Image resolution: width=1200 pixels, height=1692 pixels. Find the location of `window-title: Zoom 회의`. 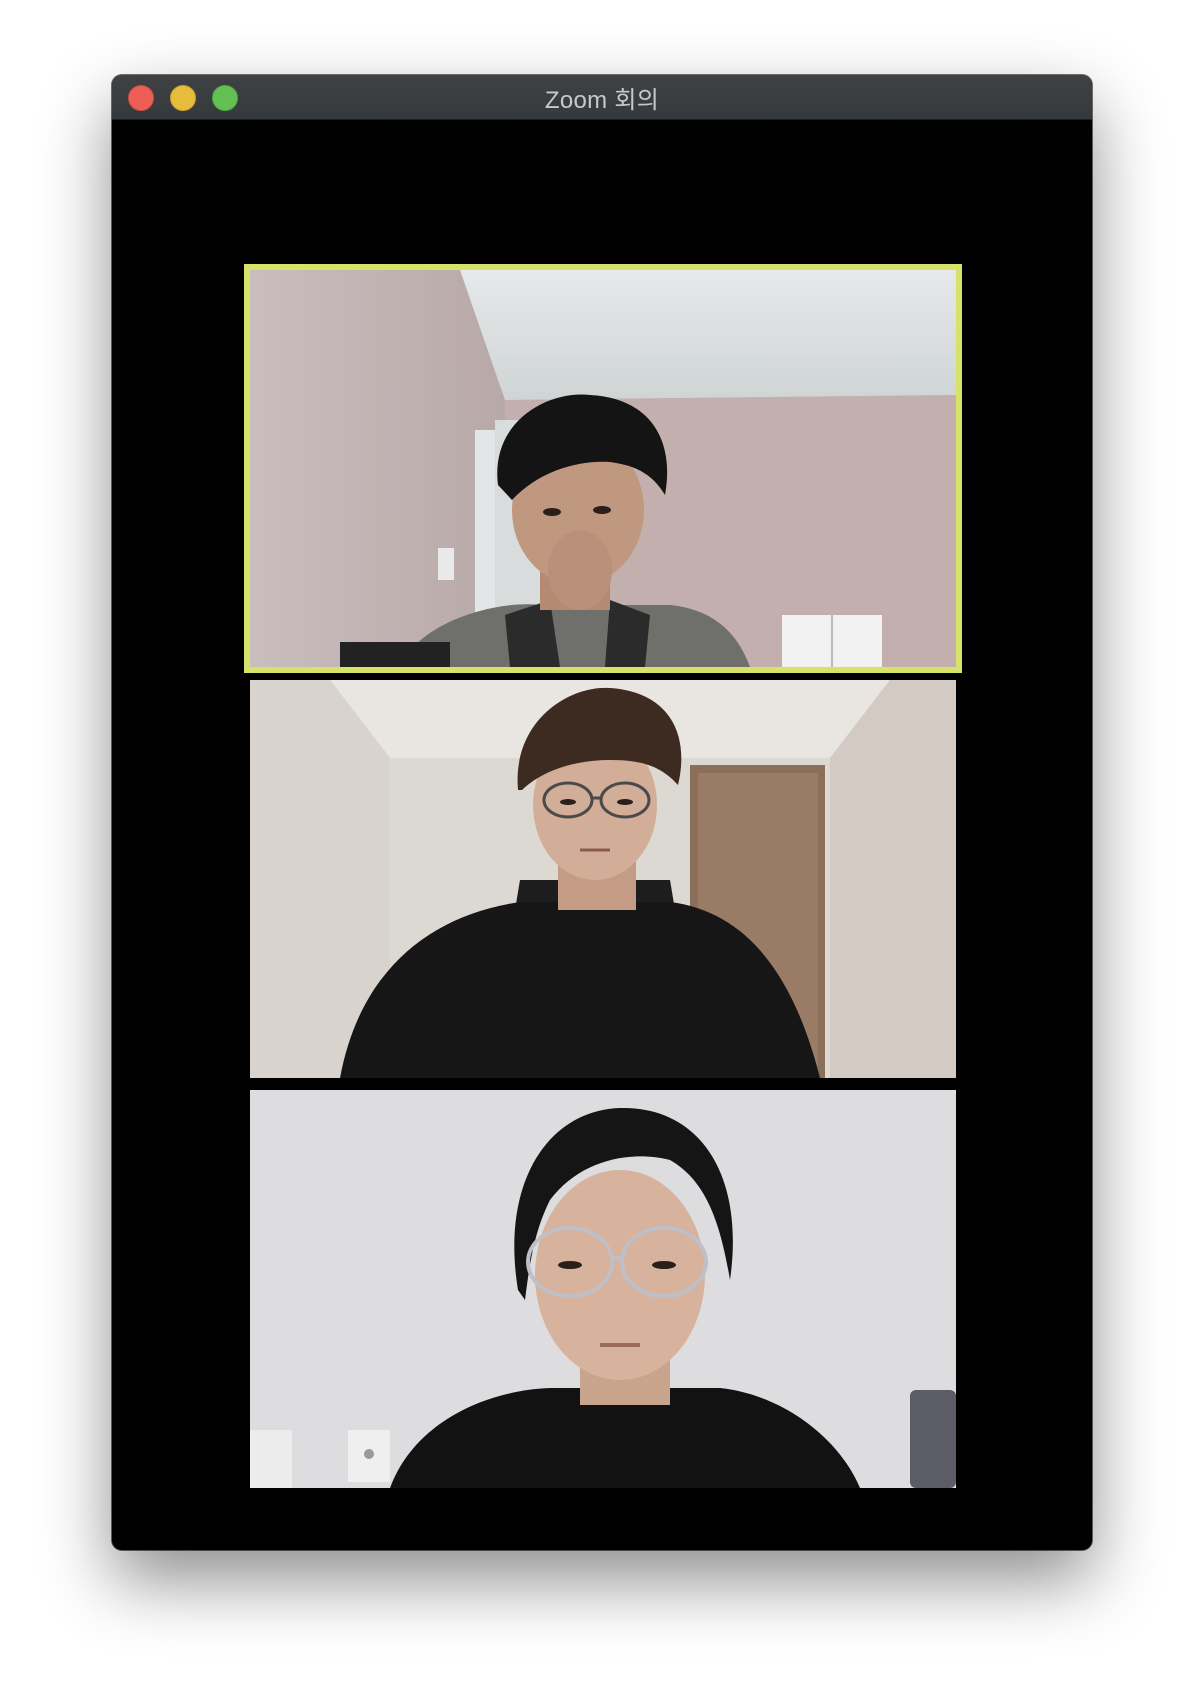

window-title: Zoom 회의 is located at coordinates (602, 100).